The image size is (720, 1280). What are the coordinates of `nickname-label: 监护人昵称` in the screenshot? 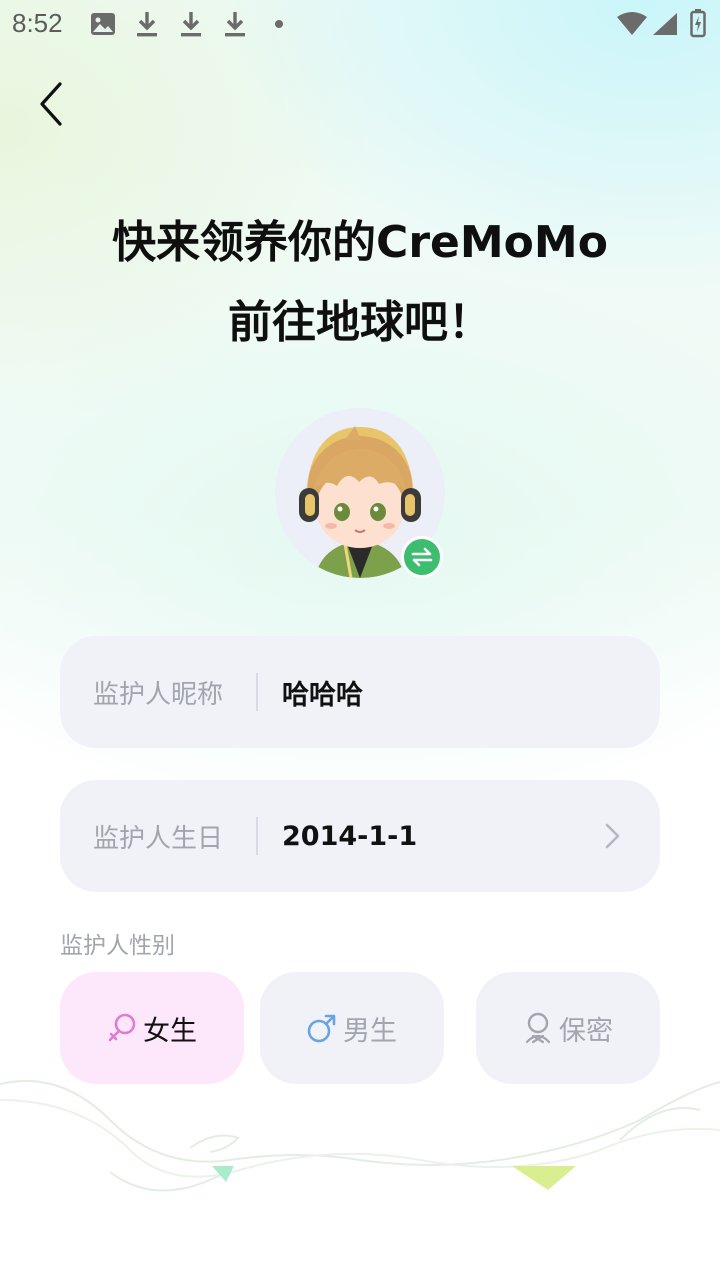 It's located at (158, 694).